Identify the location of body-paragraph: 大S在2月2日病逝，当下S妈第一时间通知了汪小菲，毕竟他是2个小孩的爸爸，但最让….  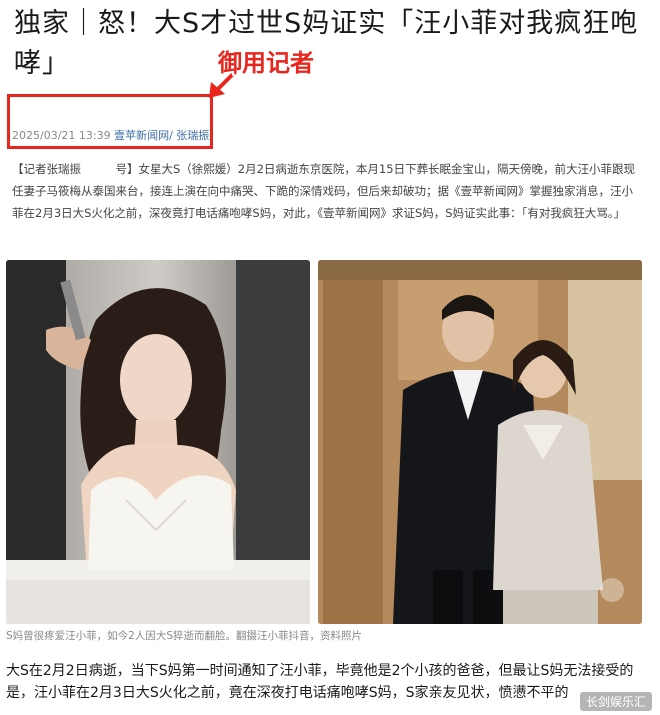
(320, 682).